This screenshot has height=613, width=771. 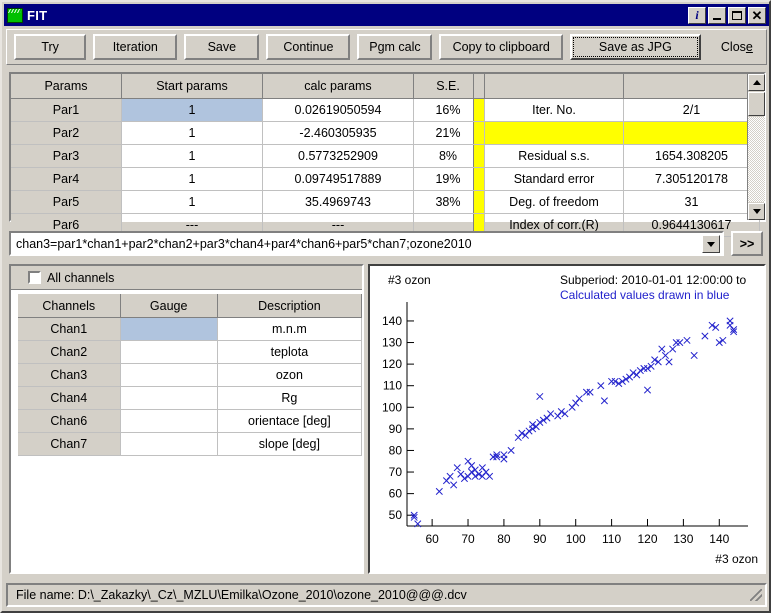 What do you see at coordinates (691, 156) in the screenshot?
I see `stat-value: 1654.308205` at bounding box center [691, 156].